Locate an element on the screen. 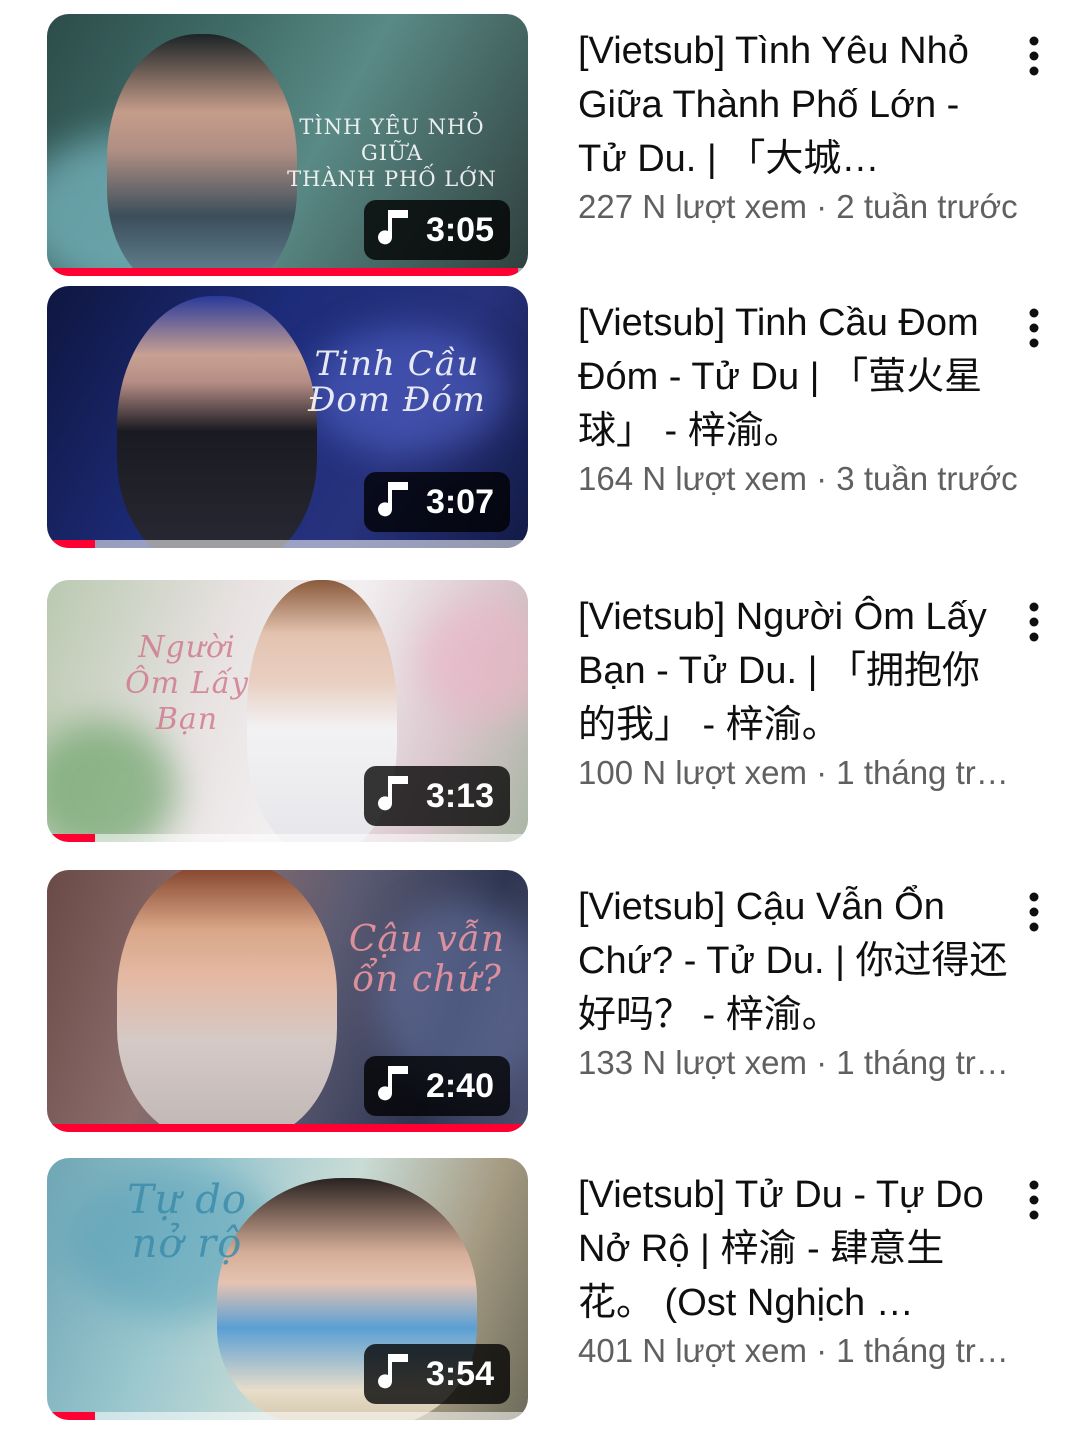  duration-text: 3:05 is located at coordinates (459, 229).